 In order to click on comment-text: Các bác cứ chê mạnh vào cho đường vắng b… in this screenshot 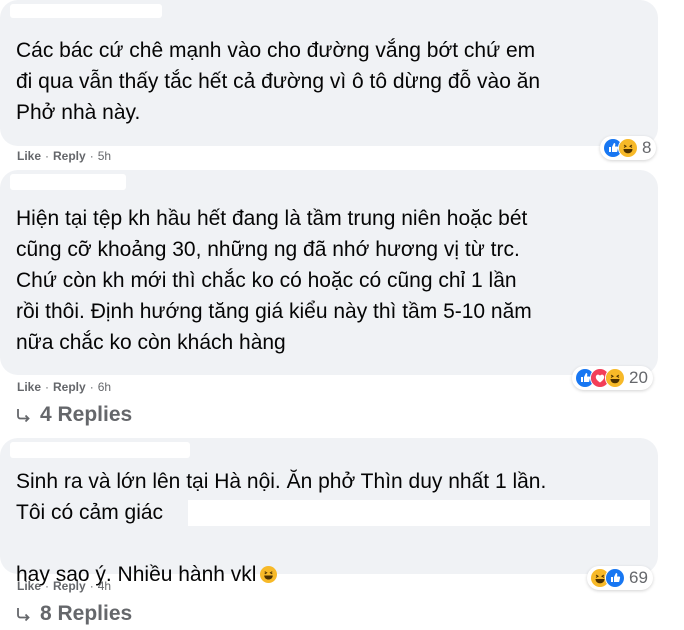, I will do `click(278, 81)`.